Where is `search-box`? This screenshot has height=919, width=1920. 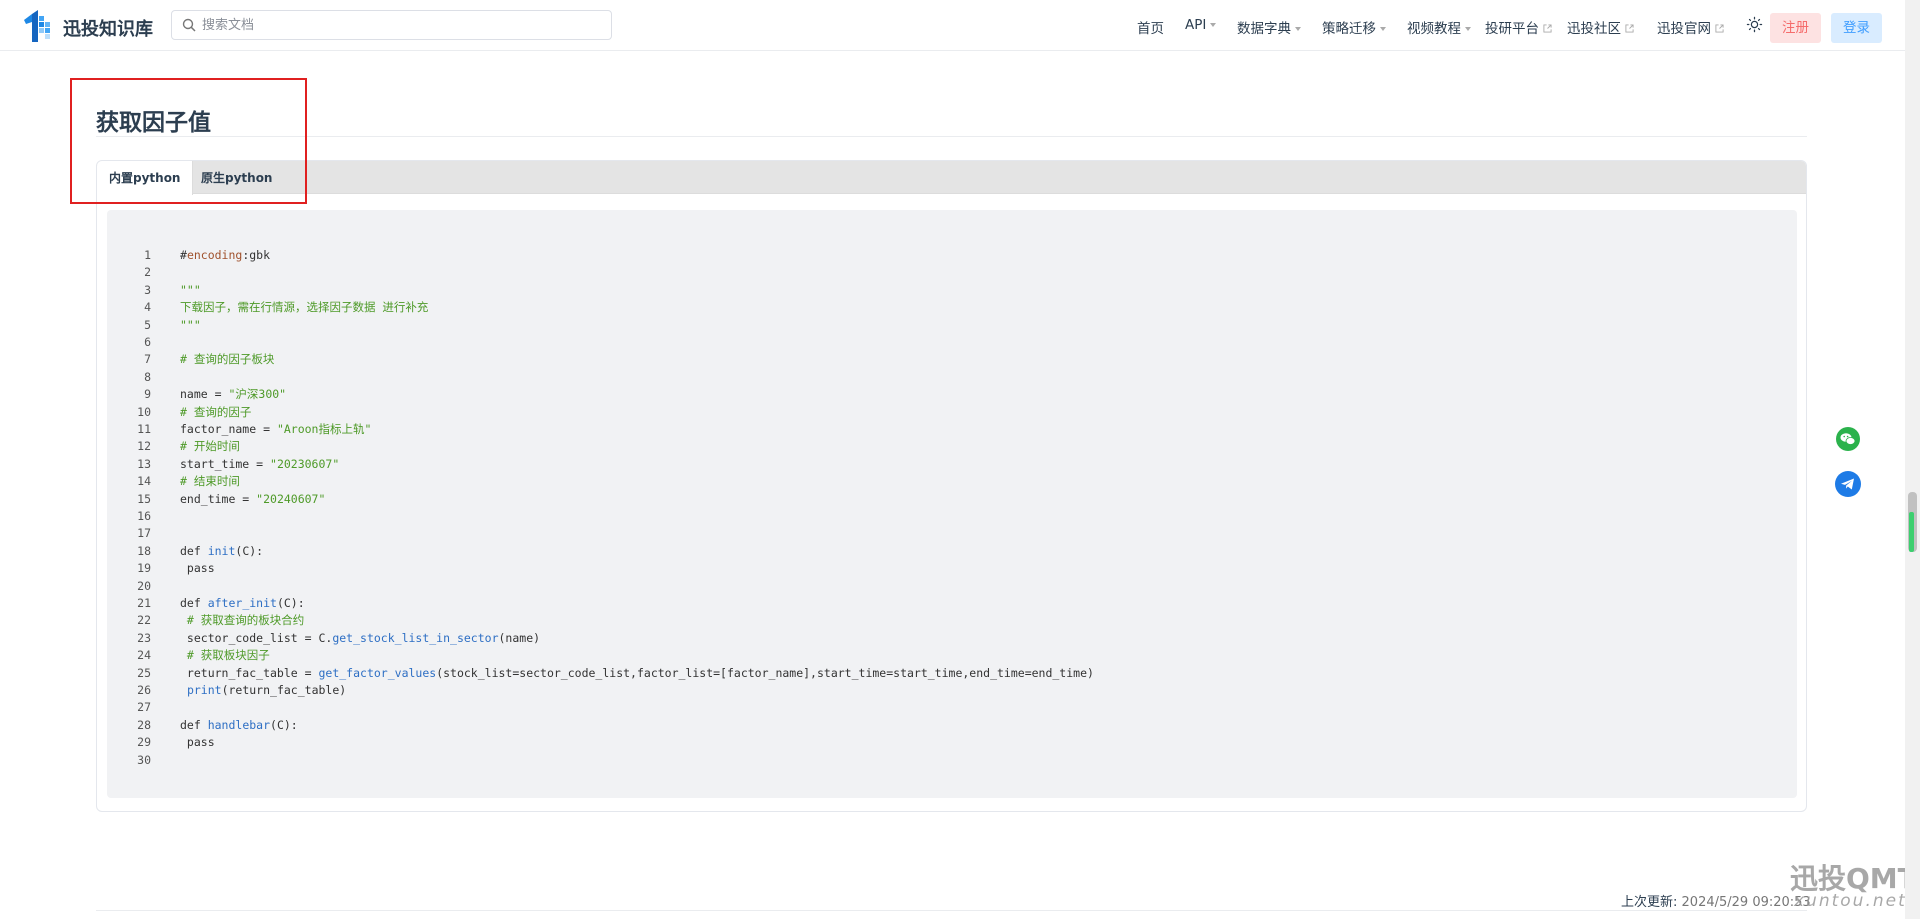 search-box is located at coordinates (391, 25).